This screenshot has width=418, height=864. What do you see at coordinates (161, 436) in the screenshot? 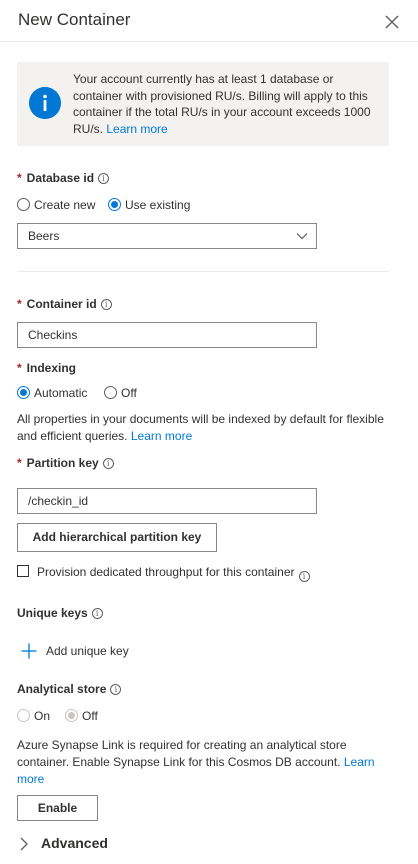
I see `indexing-learn-more-link: Learn more` at bounding box center [161, 436].